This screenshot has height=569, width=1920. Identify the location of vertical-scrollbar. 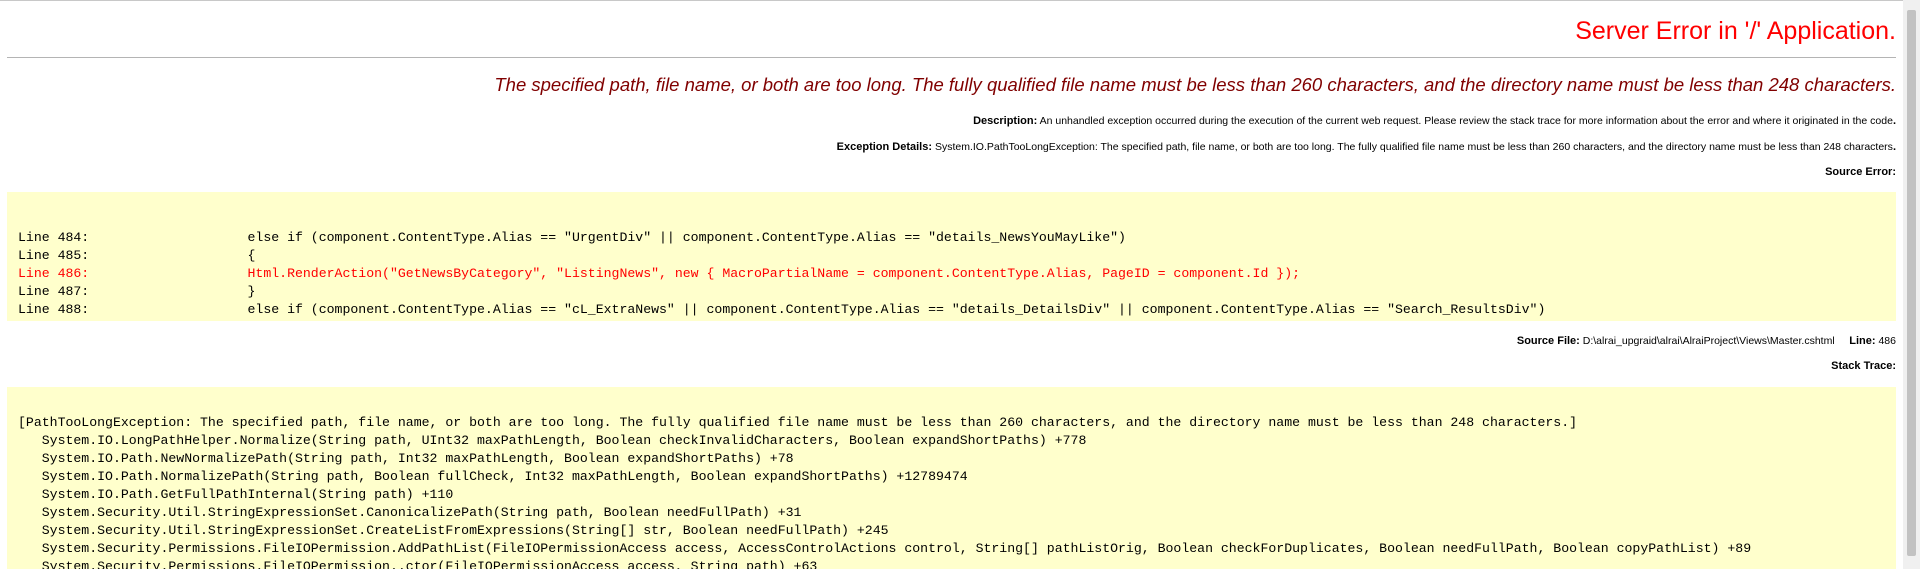
(1911, 284).